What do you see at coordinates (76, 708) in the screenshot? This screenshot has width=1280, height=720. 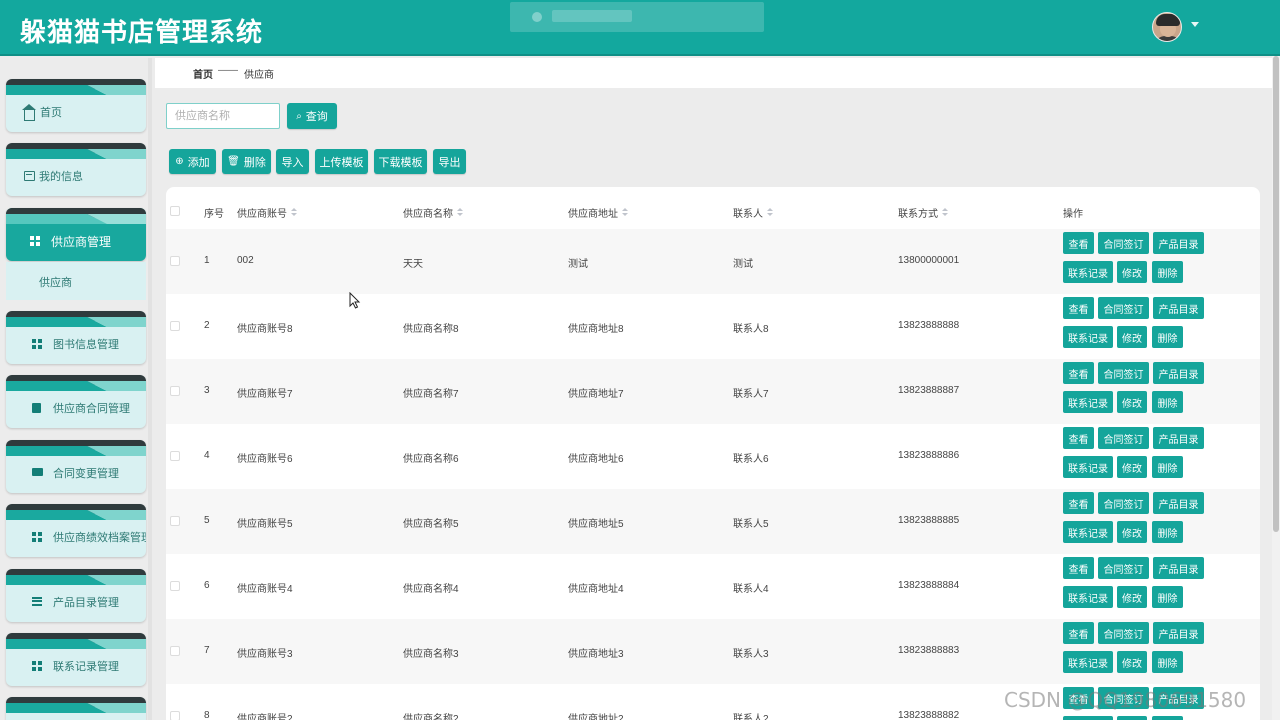 I see `sidebar-item-more` at bounding box center [76, 708].